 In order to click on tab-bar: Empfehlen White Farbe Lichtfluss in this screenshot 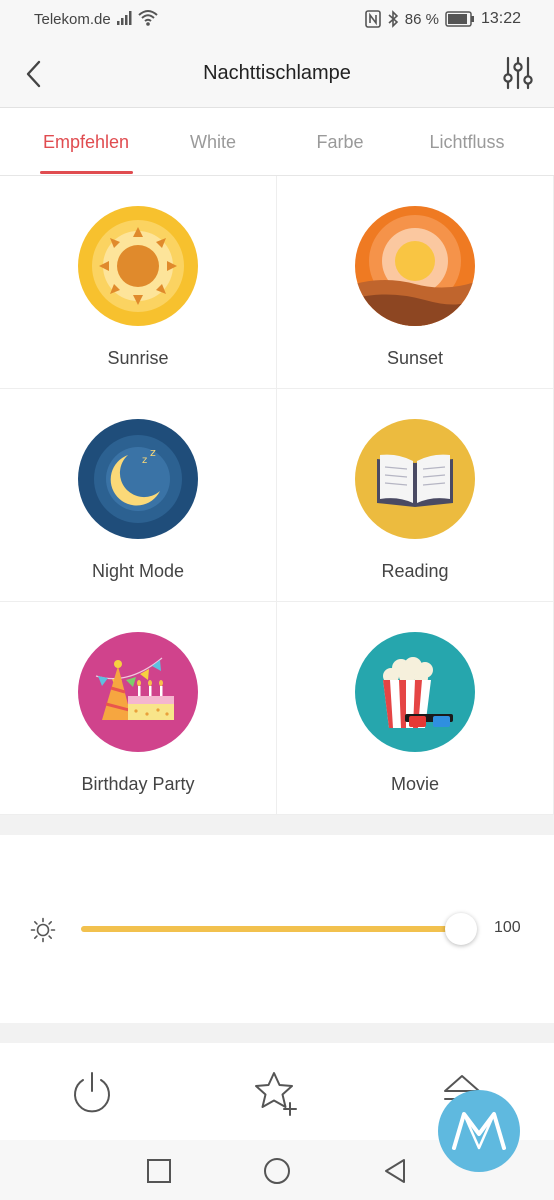, I will do `click(277, 142)`.